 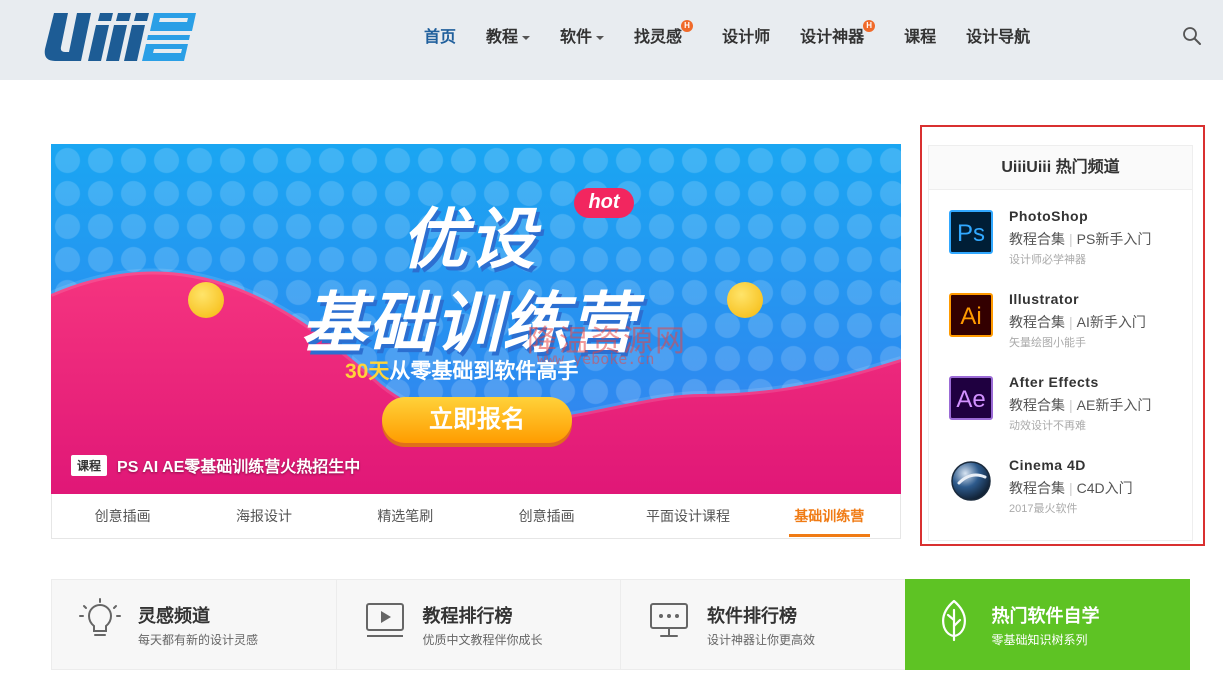 I want to click on feature-software-ranking: 软件排行榜 设计神器让你更高效, so click(x=762, y=624).